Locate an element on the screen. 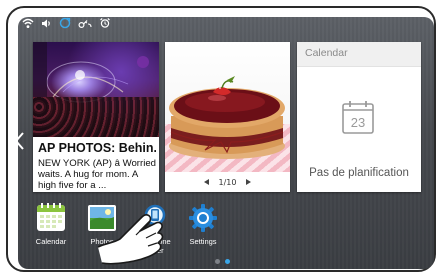  status-bar is located at coordinates (66, 23).